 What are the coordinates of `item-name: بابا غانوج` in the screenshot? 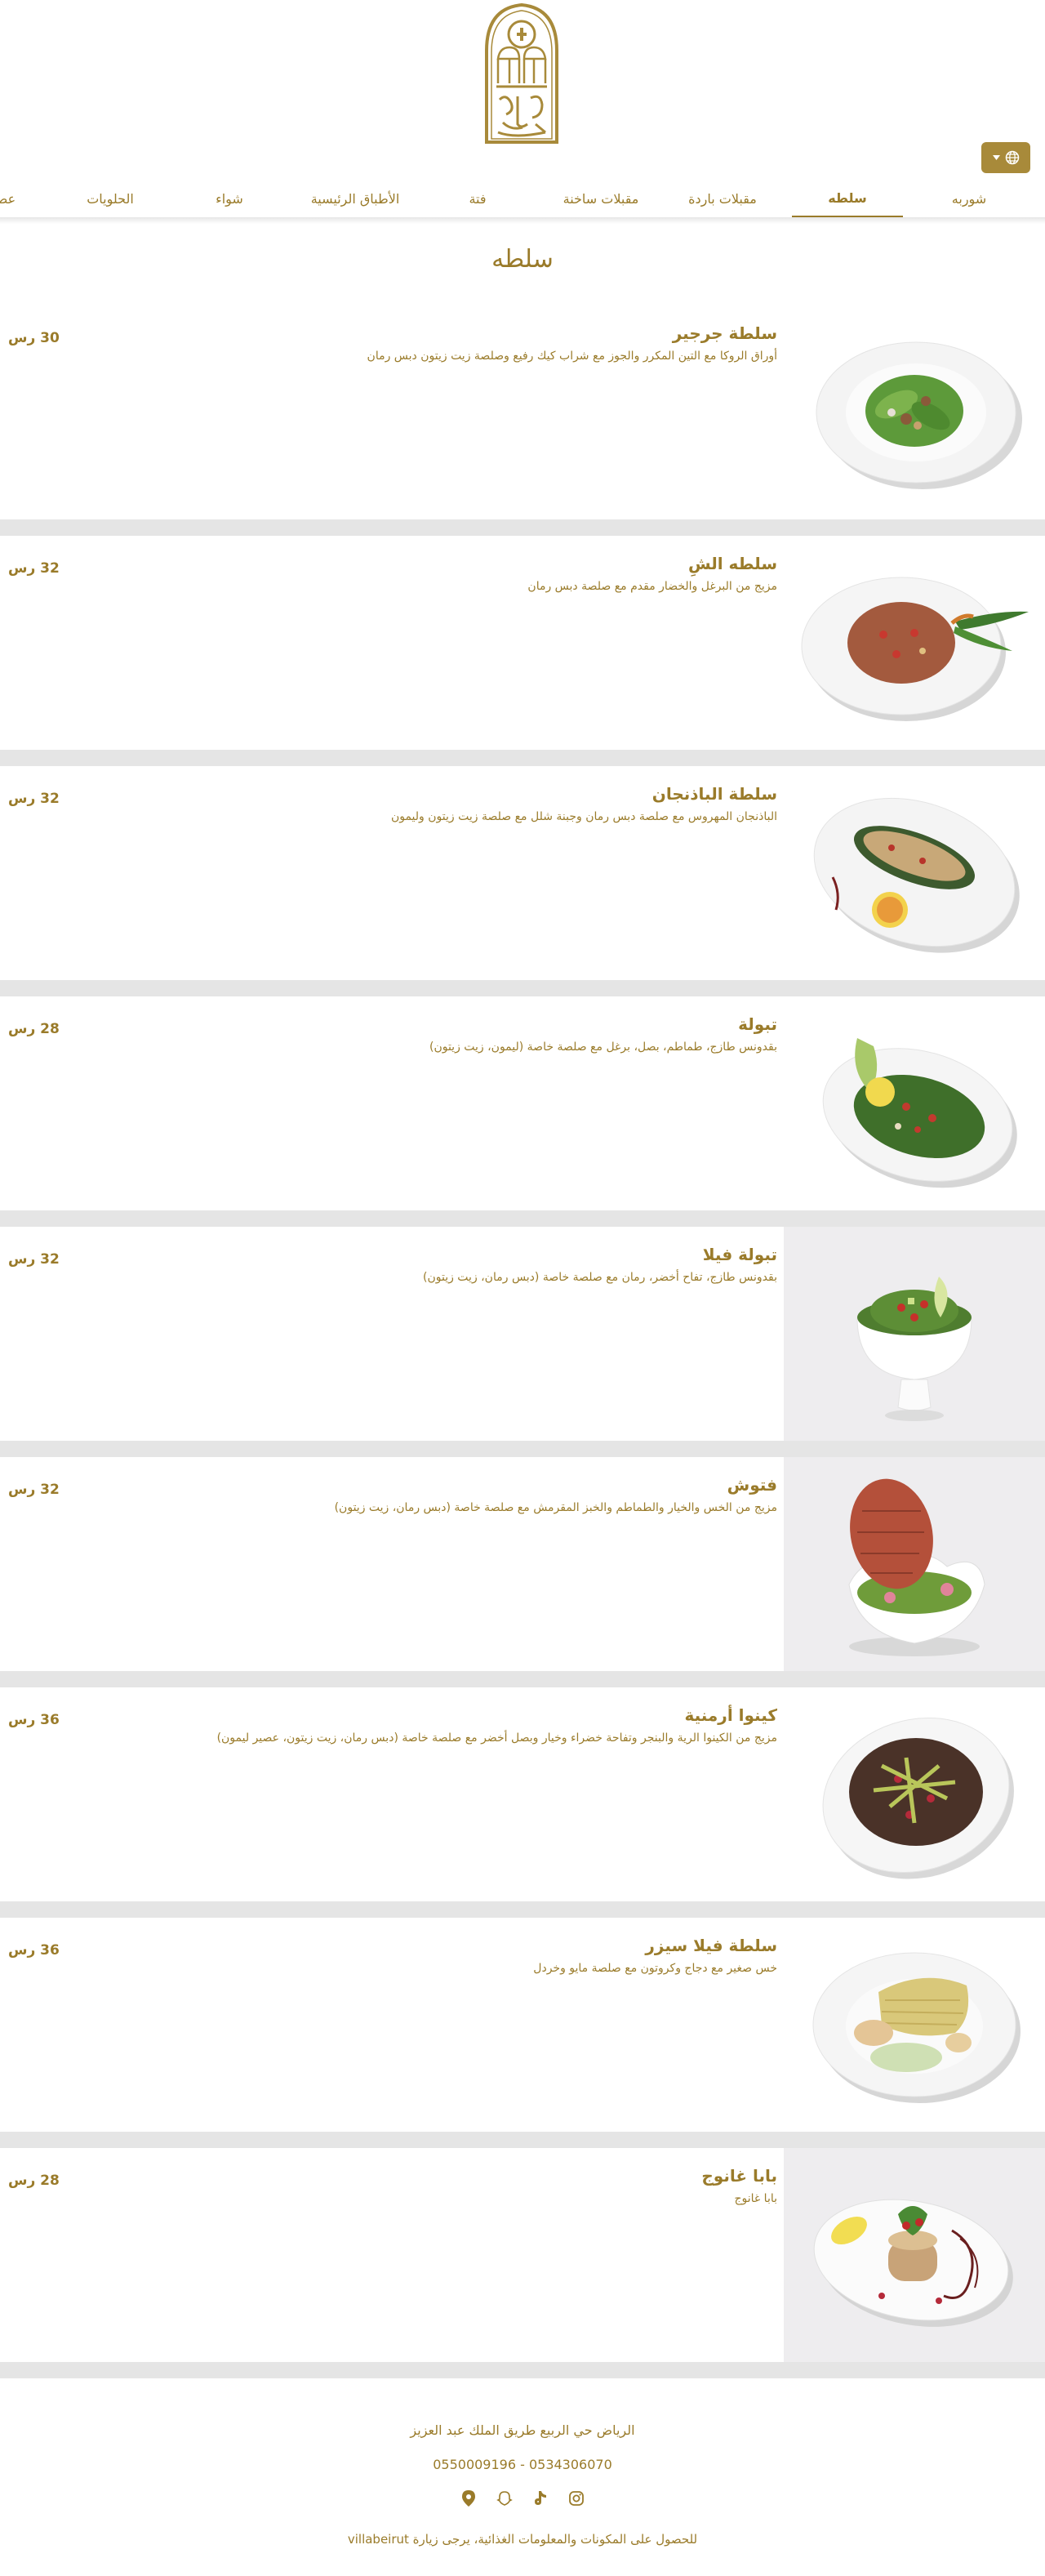 It's located at (739, 2176).